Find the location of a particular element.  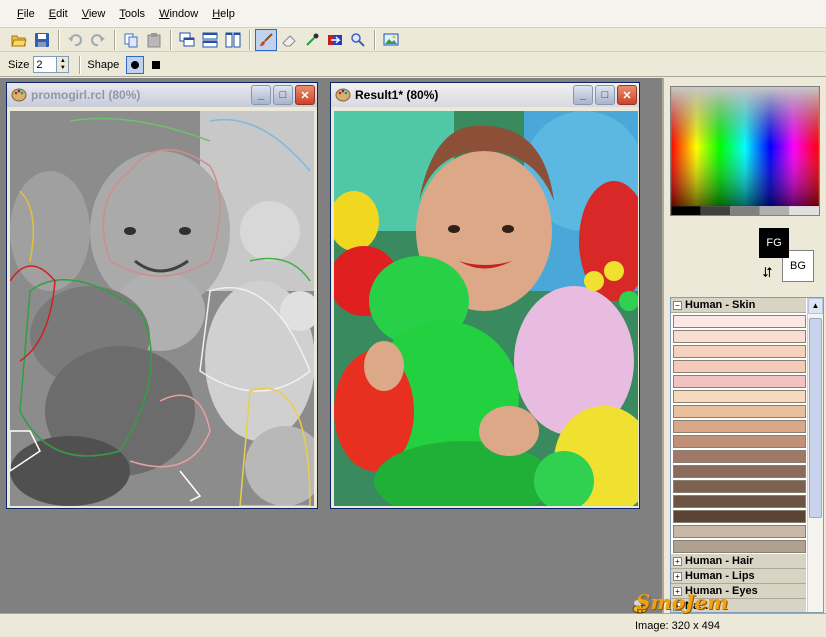

apply-colors-button is located at coordinates (335, 40).